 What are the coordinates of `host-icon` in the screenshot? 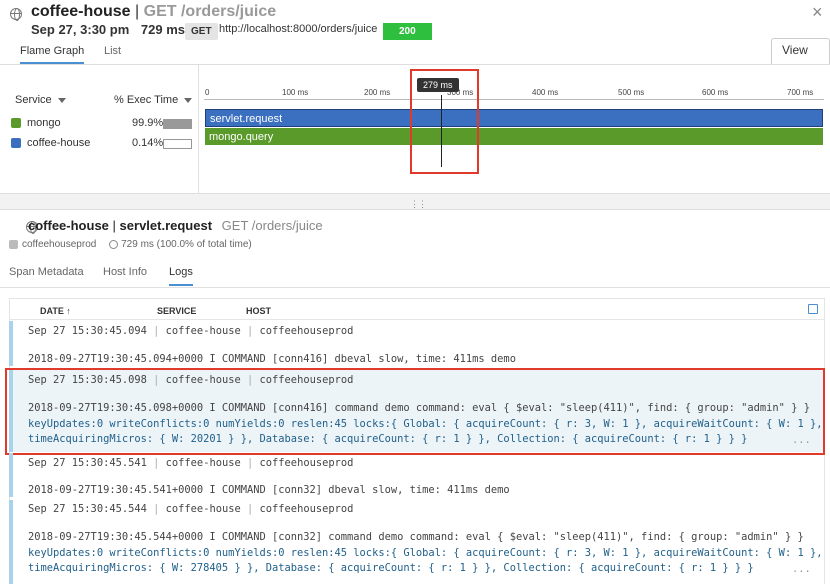 It's located at (13, 244).